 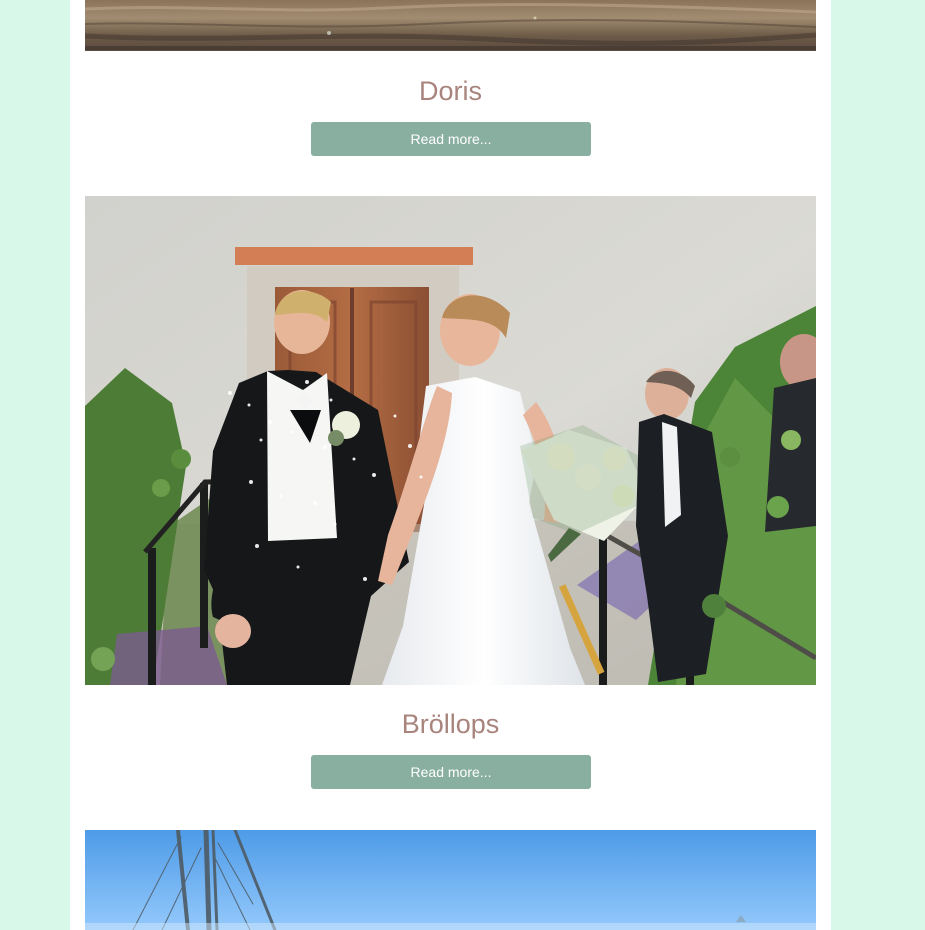 I want to click on card-title-brollops: Bröllops, so click(x=450, y=724).